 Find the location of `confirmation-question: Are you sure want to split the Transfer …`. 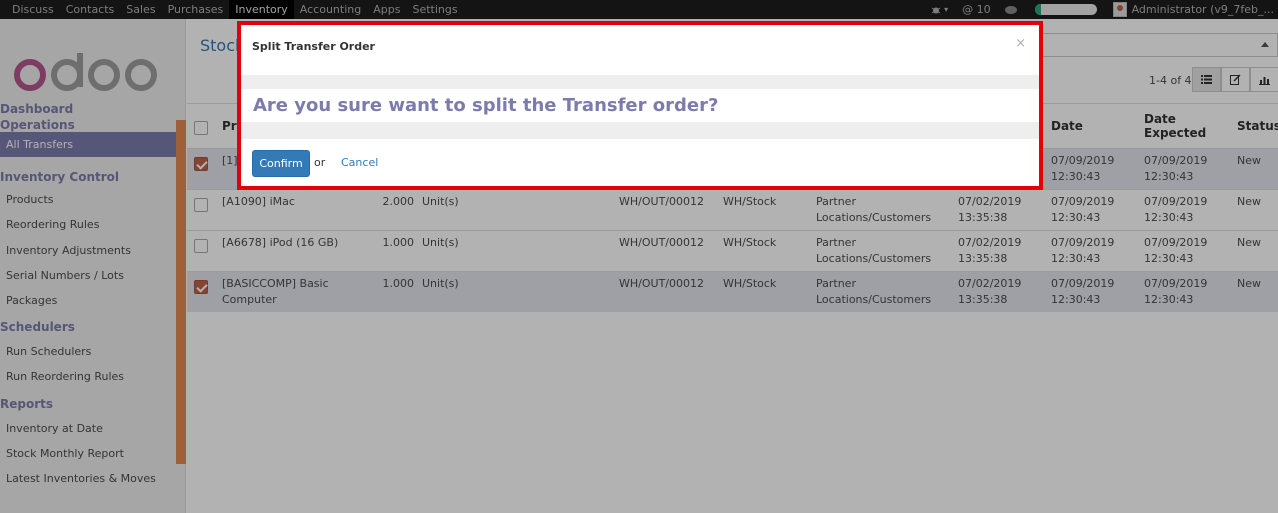

confirmation-question: Are you sure want to split the Transfer … is located at coordinates (486, 105).